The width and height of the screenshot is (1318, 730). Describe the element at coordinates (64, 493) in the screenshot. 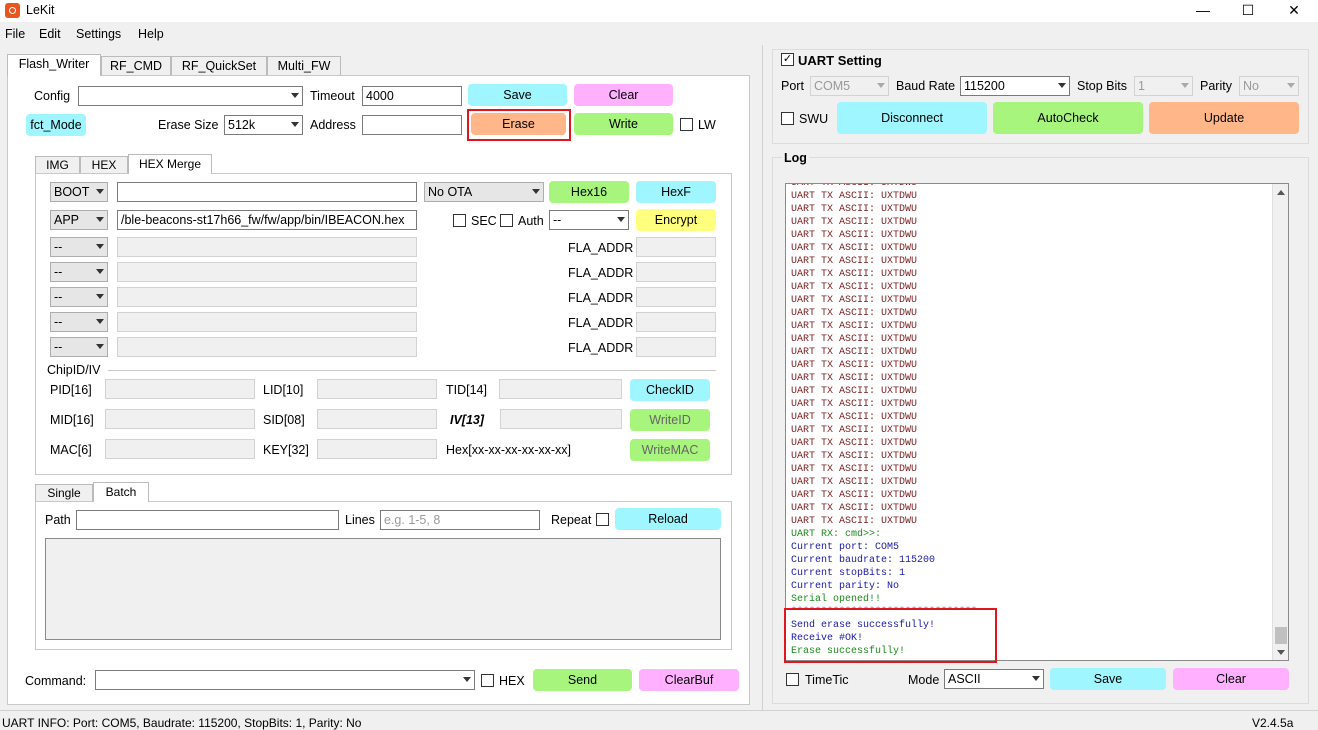

I see `tab-single: Single` at that location.